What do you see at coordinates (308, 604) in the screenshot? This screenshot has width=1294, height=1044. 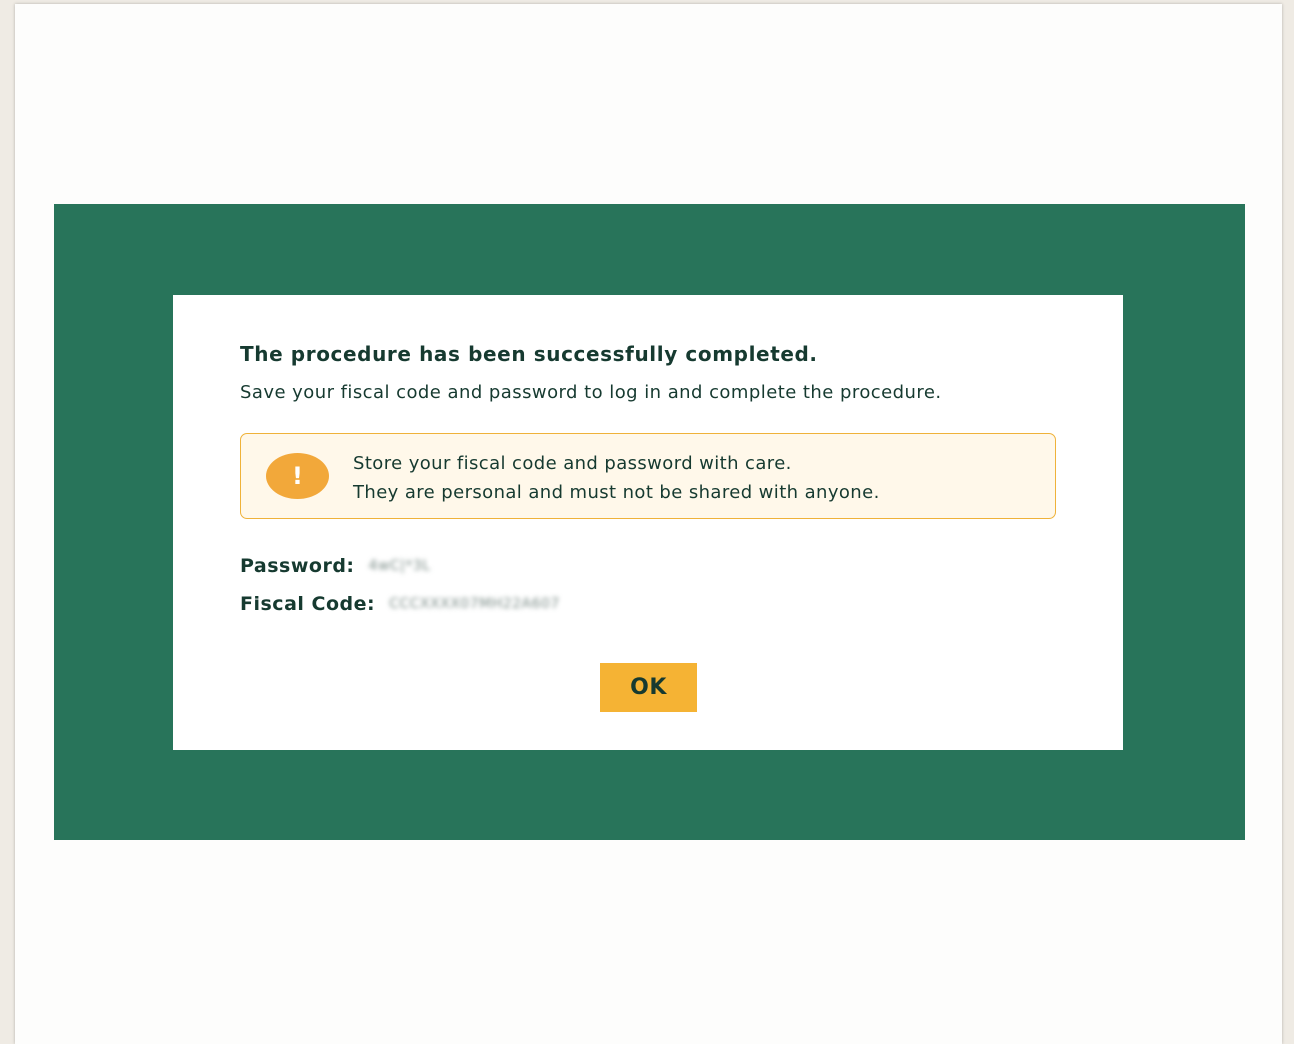 I see `fiscal-code-label: Fiscal Code:` at bounding box center [308, 604].